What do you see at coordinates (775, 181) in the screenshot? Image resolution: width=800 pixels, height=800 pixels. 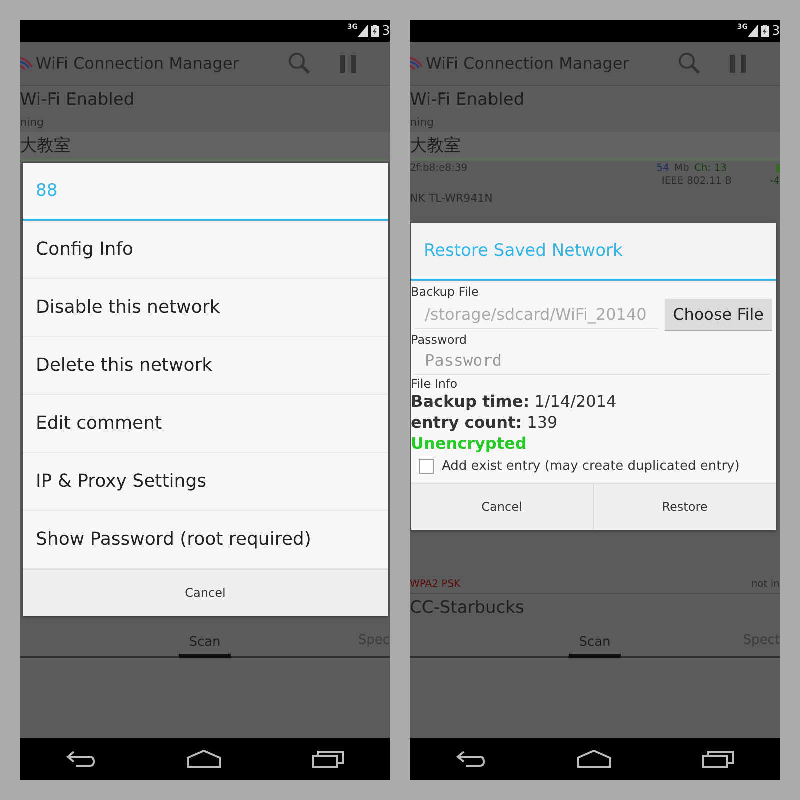 I see `signal-value: -4` at bounding box center [775, 181].